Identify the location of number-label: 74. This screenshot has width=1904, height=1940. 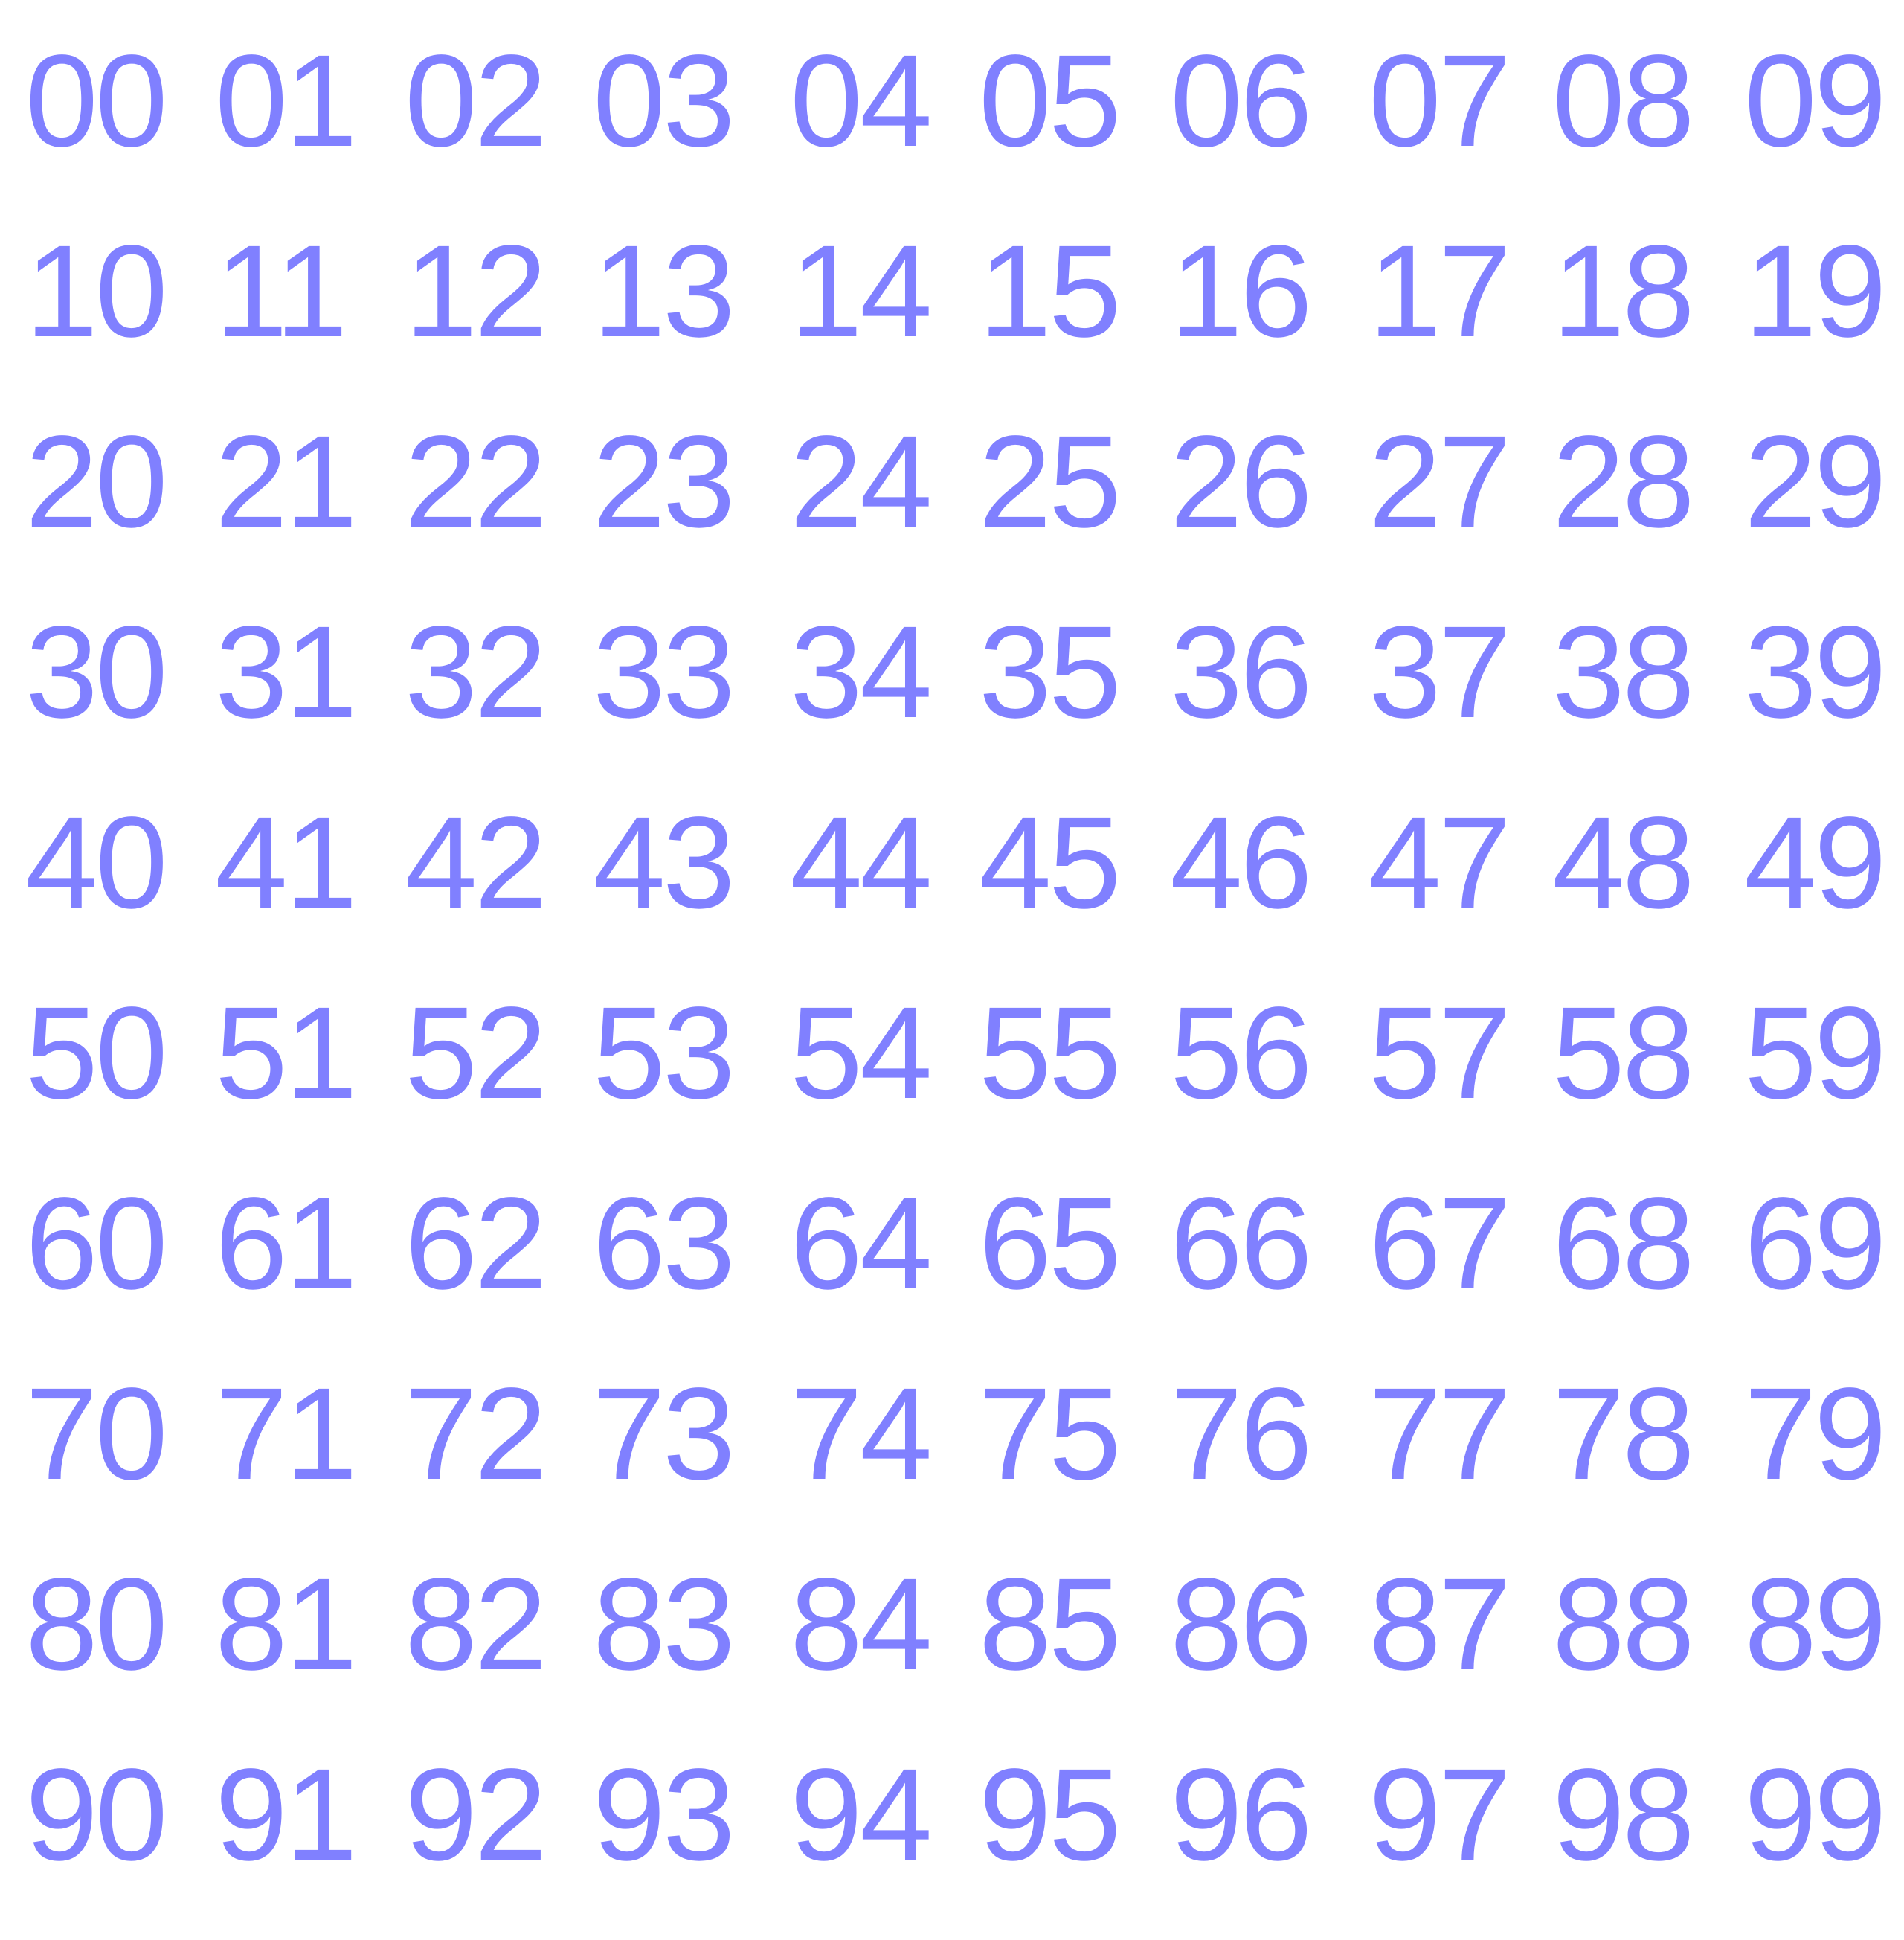
(861, 1434).